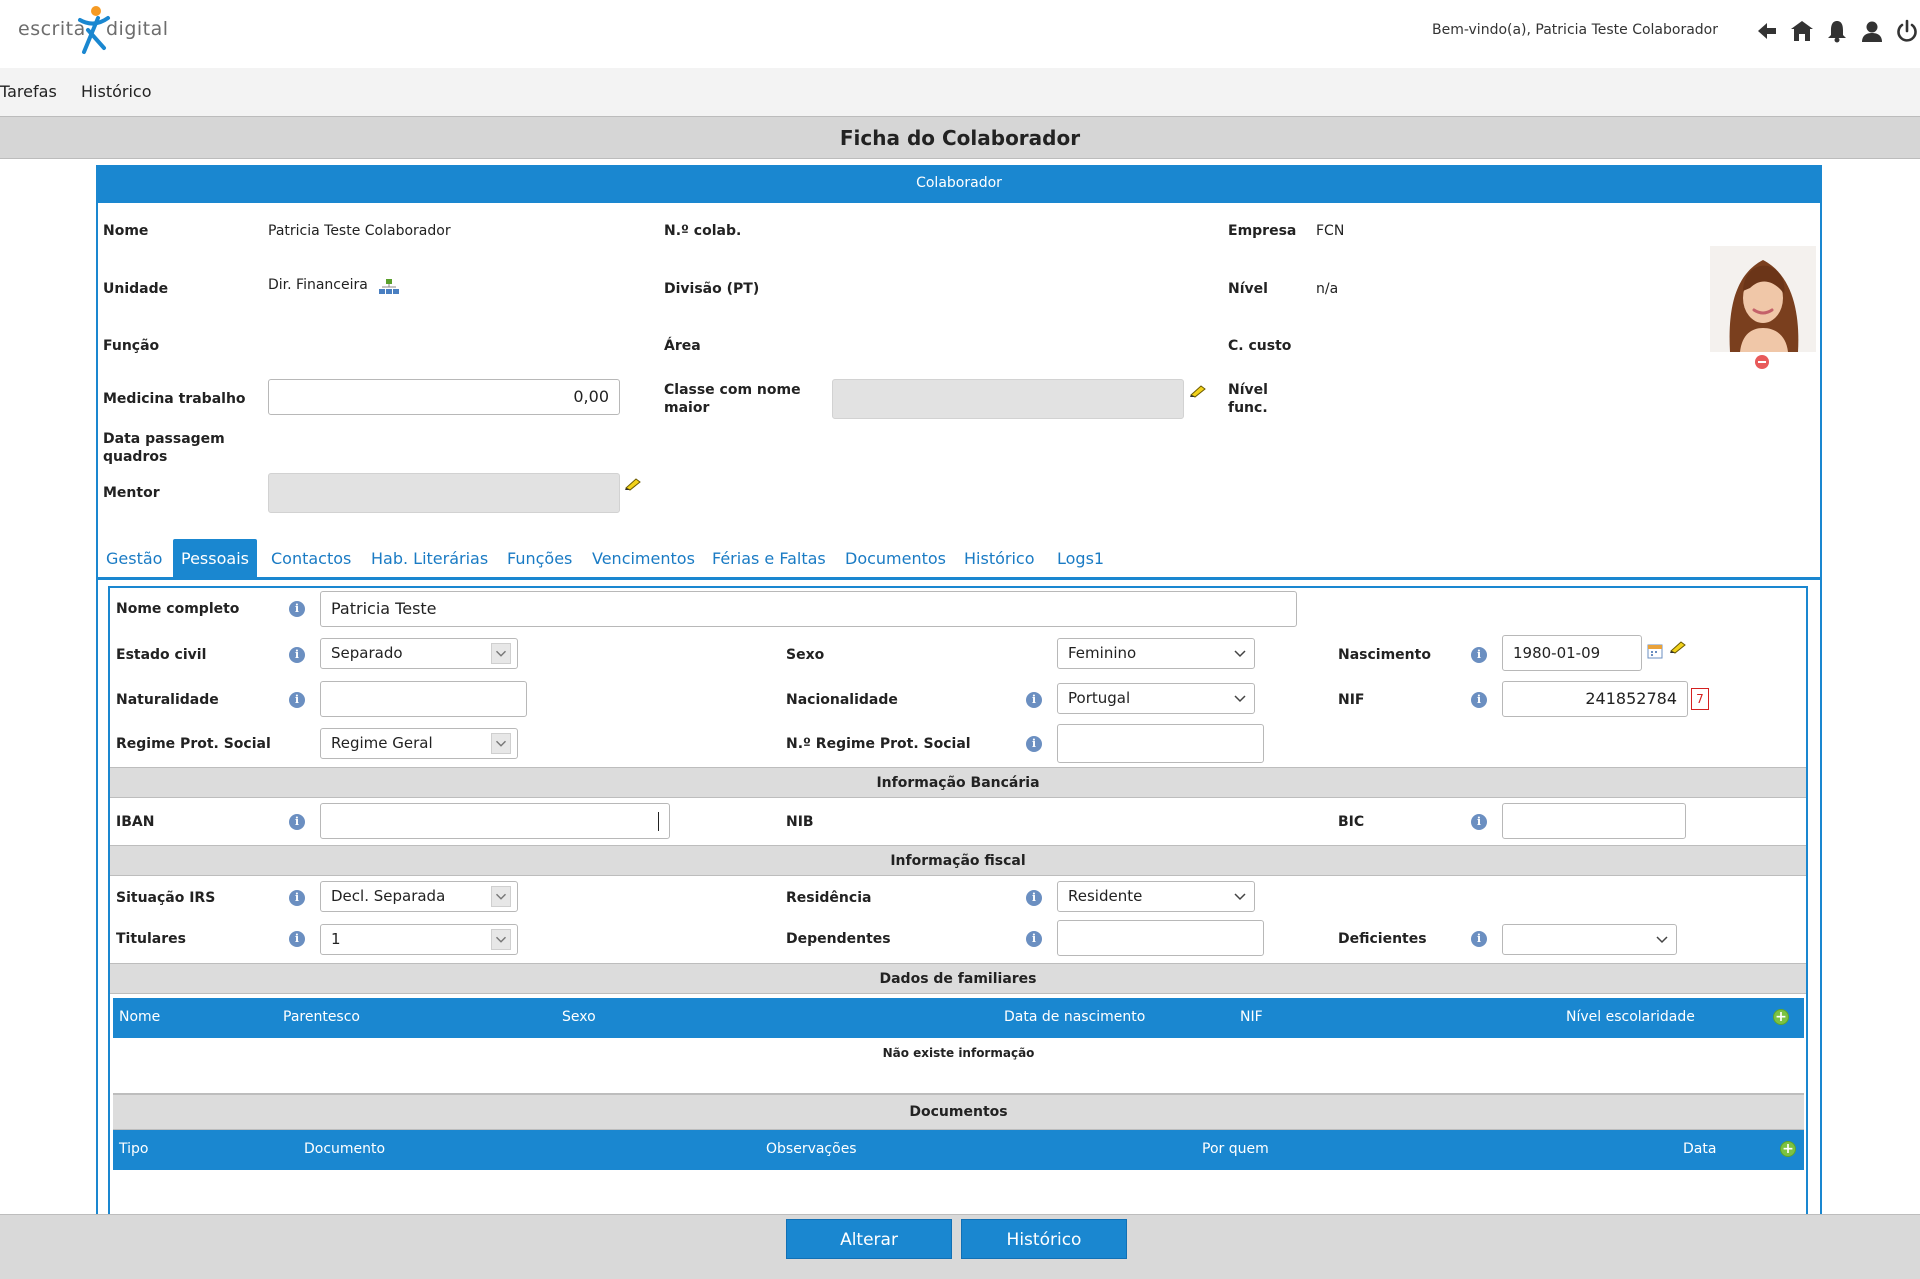 The height and width of the screenshot is (1279, 1920). I want to click on documentos-title: Documentos, so click(958, 1112).